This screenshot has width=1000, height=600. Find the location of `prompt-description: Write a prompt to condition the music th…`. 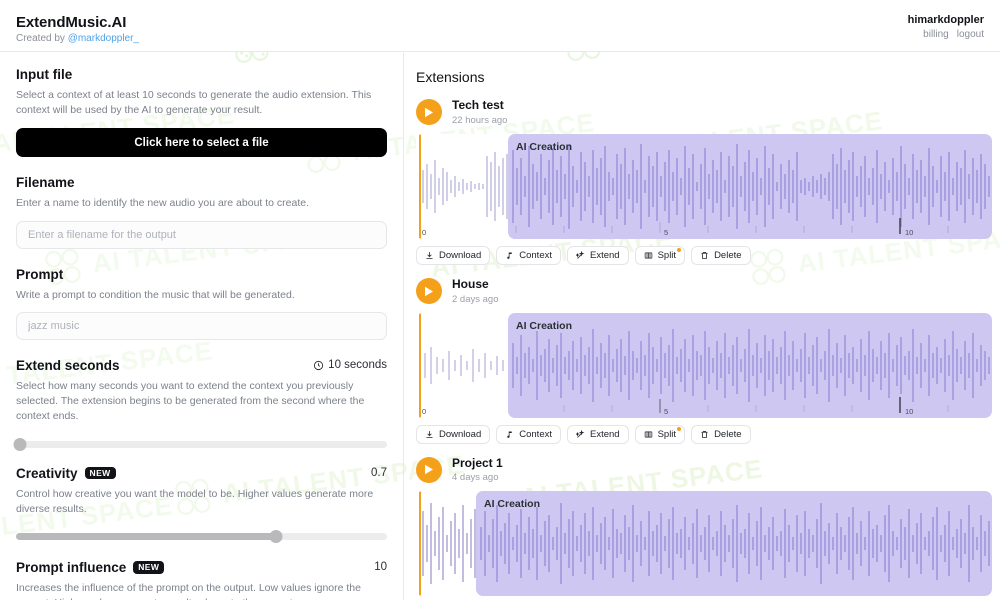

prompt-description: Write a prompt to condition the music th… is located at coordinates (155, 294).